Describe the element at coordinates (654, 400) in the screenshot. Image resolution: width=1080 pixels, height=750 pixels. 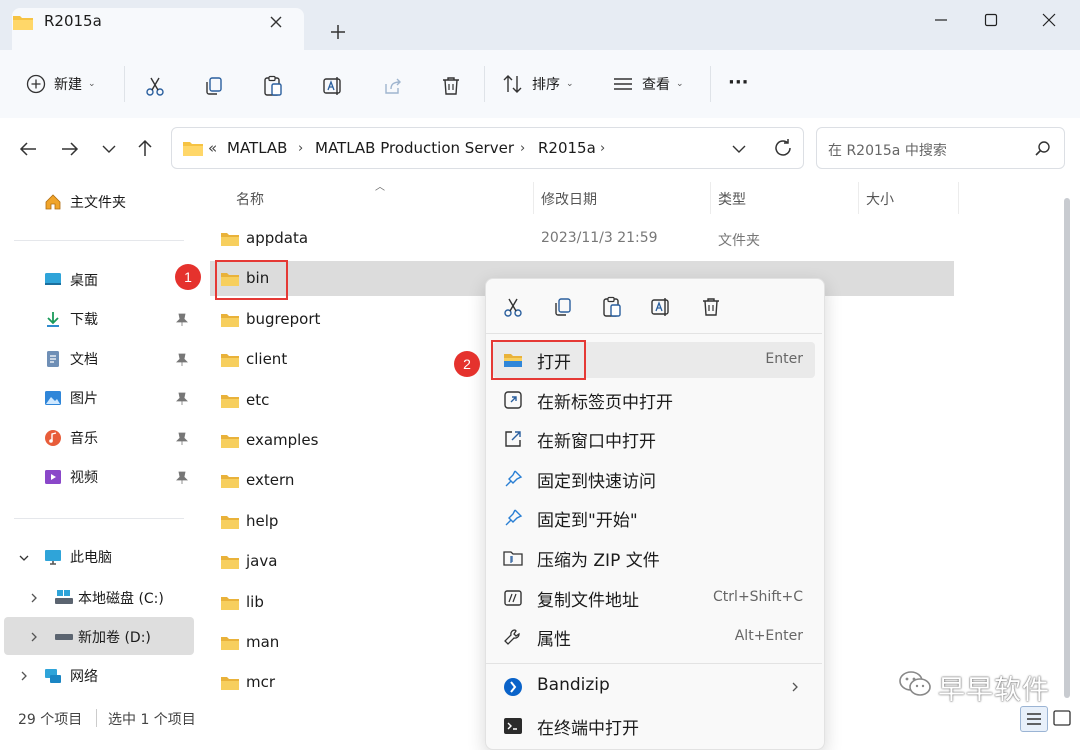
I see `menu-item-new-tab: 在新标签页中打开` at that location.